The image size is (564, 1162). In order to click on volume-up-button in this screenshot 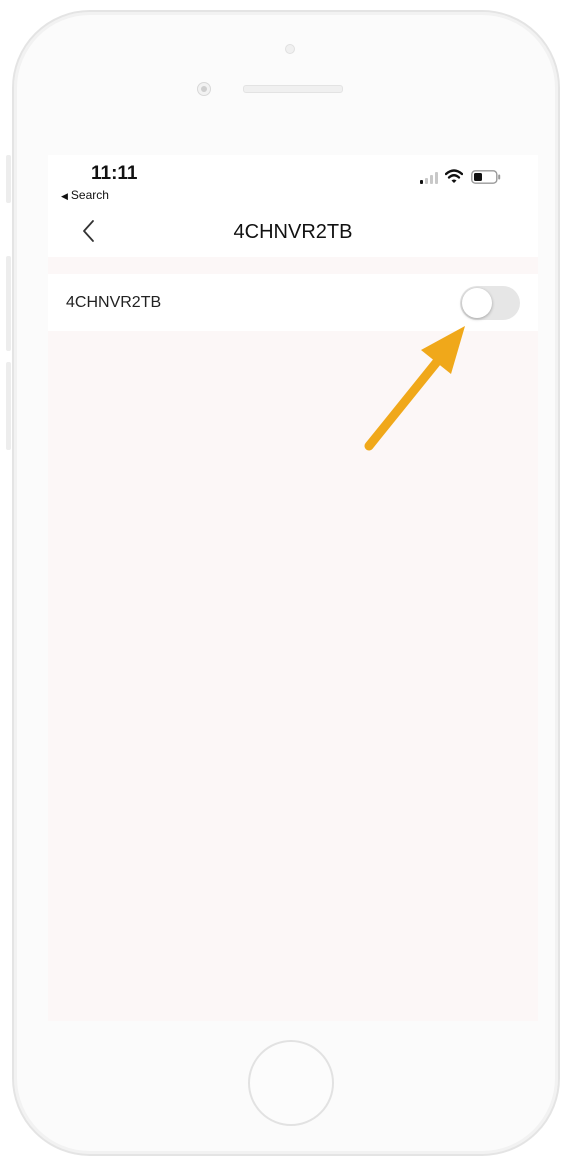, I will do `click(8, 303)`.